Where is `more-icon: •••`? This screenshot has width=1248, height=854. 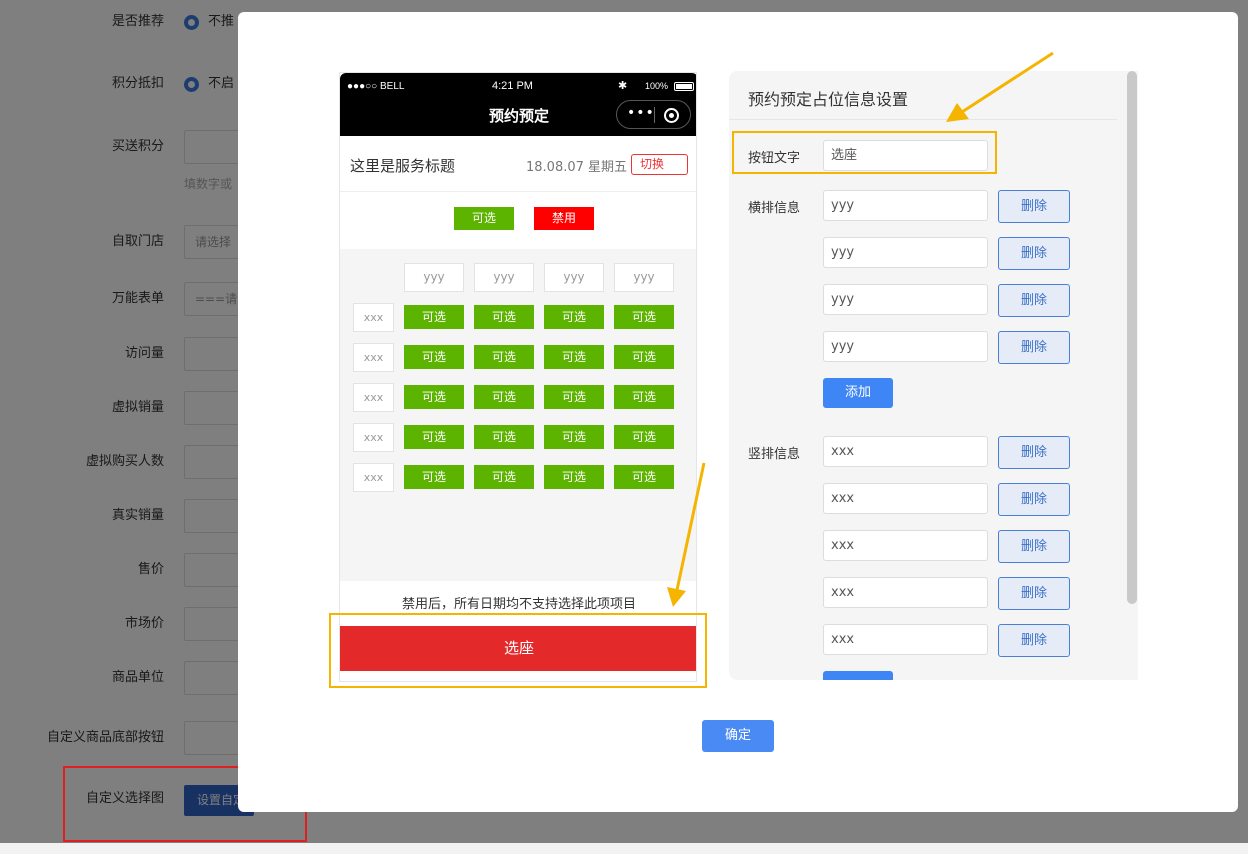
more-icon: ••• is located at coordinates (641, 113).